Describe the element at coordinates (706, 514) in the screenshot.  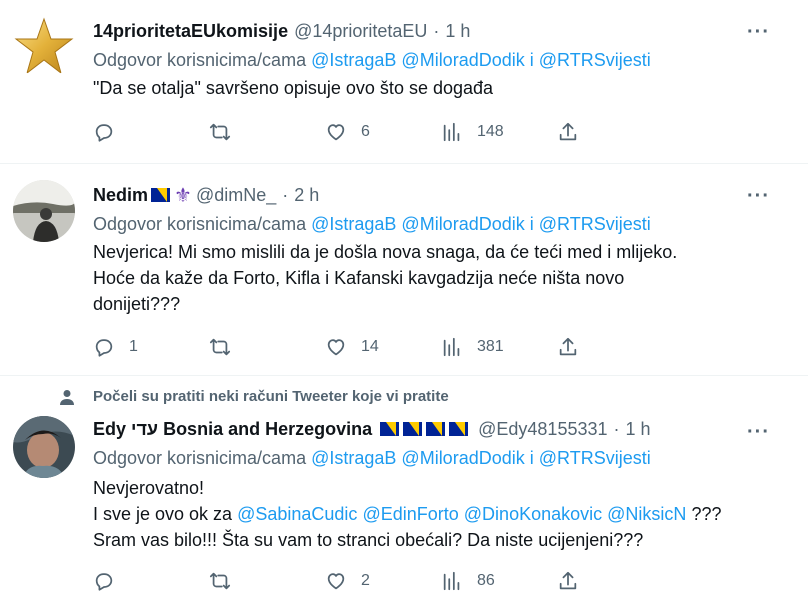
I see `text-fragment: ???` at that location.